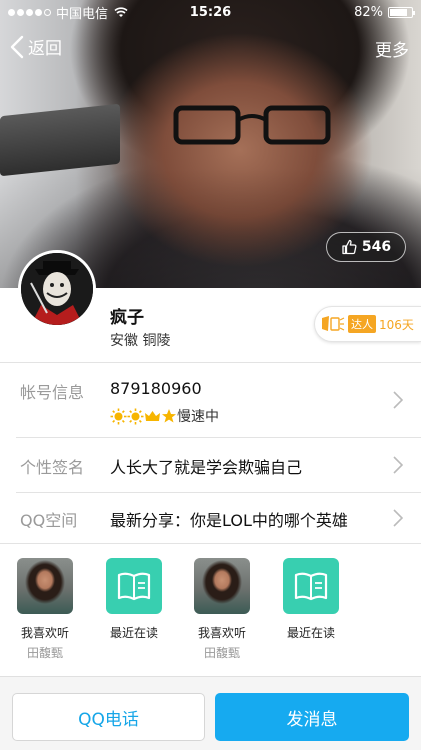 This screenshot has height=750, width=421. Describe the element at coordinates (210, 48) in the screenshot. I see `navigation-bar: 返回 更多` at that location.